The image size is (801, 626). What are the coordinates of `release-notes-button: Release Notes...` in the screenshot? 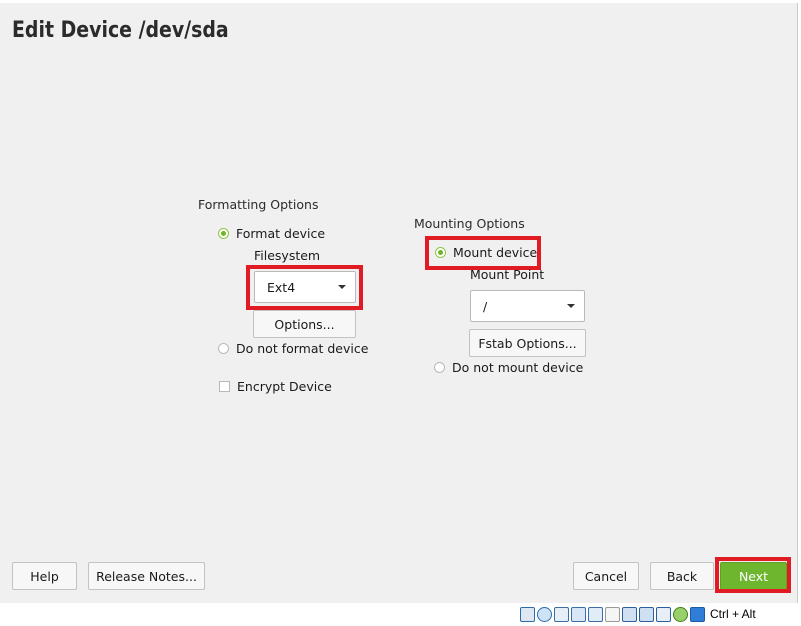 It's located at (146, 576).